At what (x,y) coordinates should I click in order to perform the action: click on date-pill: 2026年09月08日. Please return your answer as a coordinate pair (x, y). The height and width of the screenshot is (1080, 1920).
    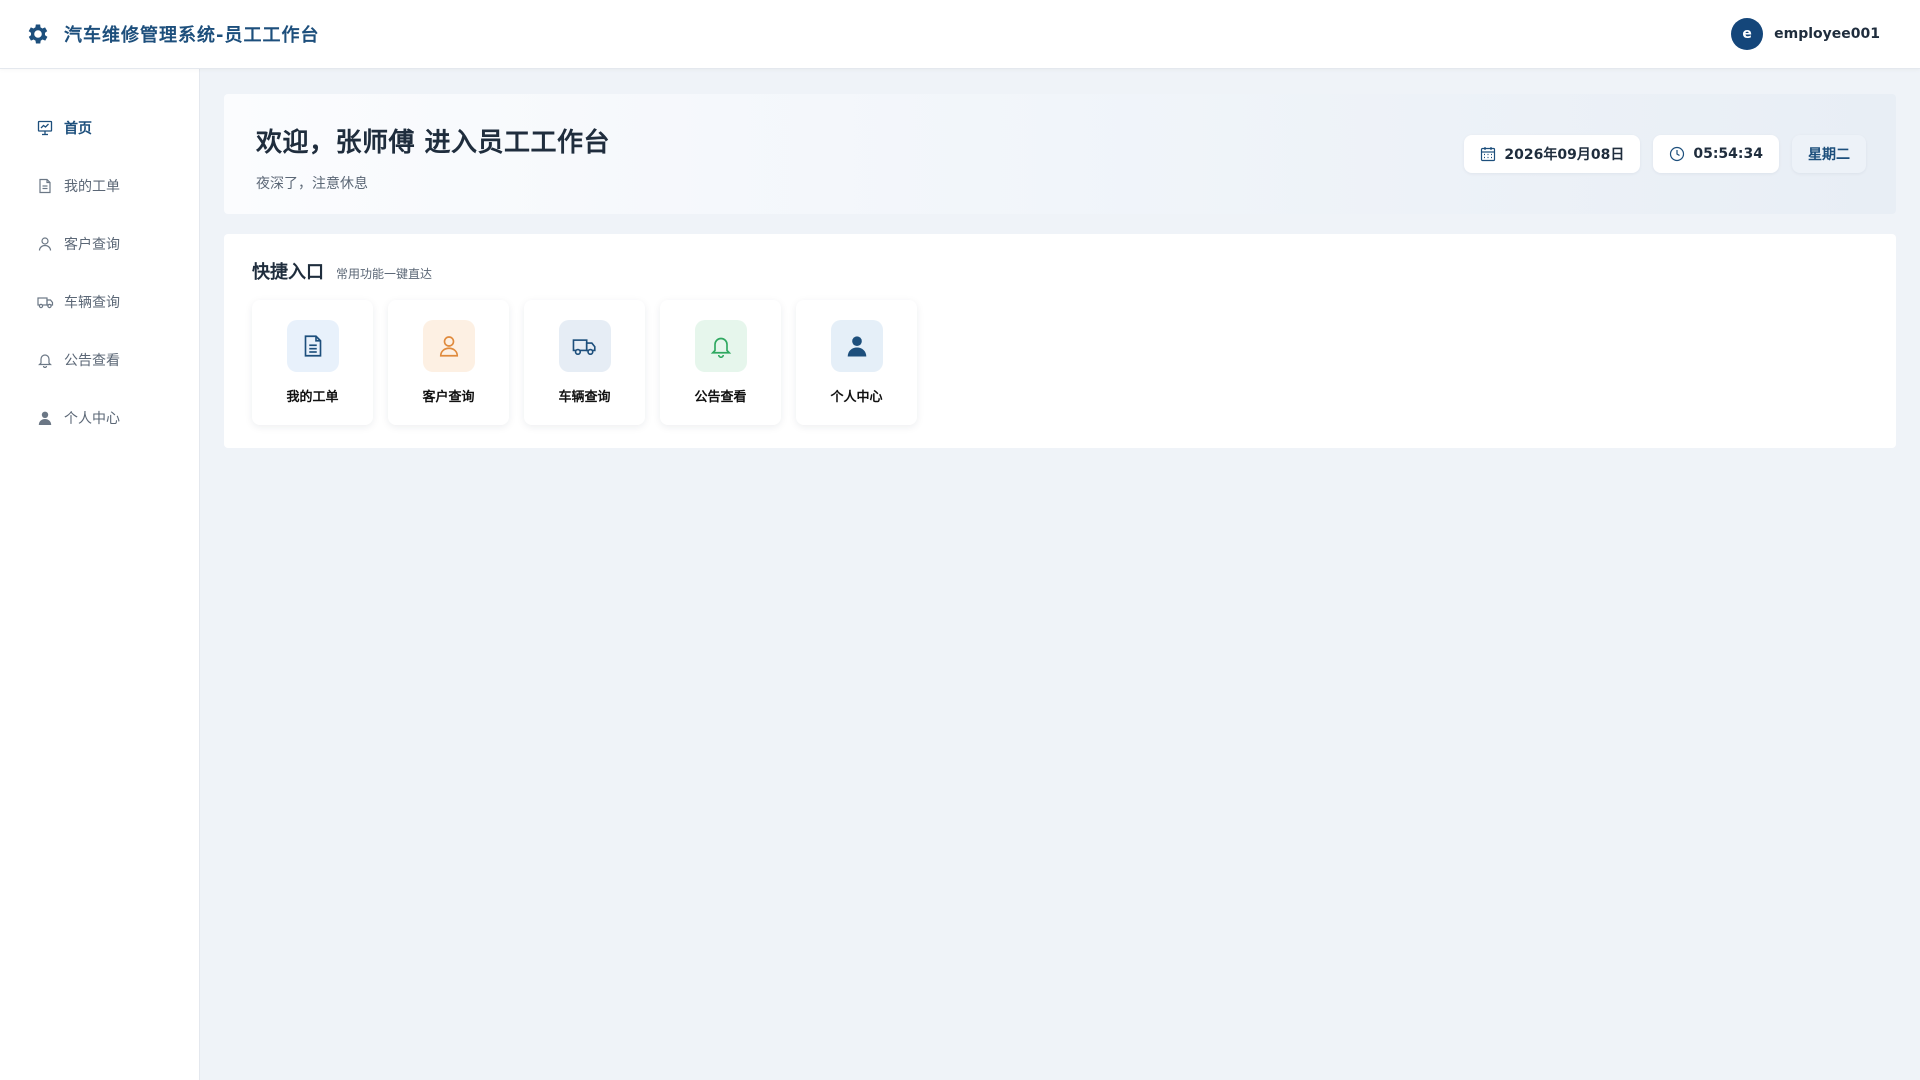
    Looking at the image, I should click on (1552, 154).